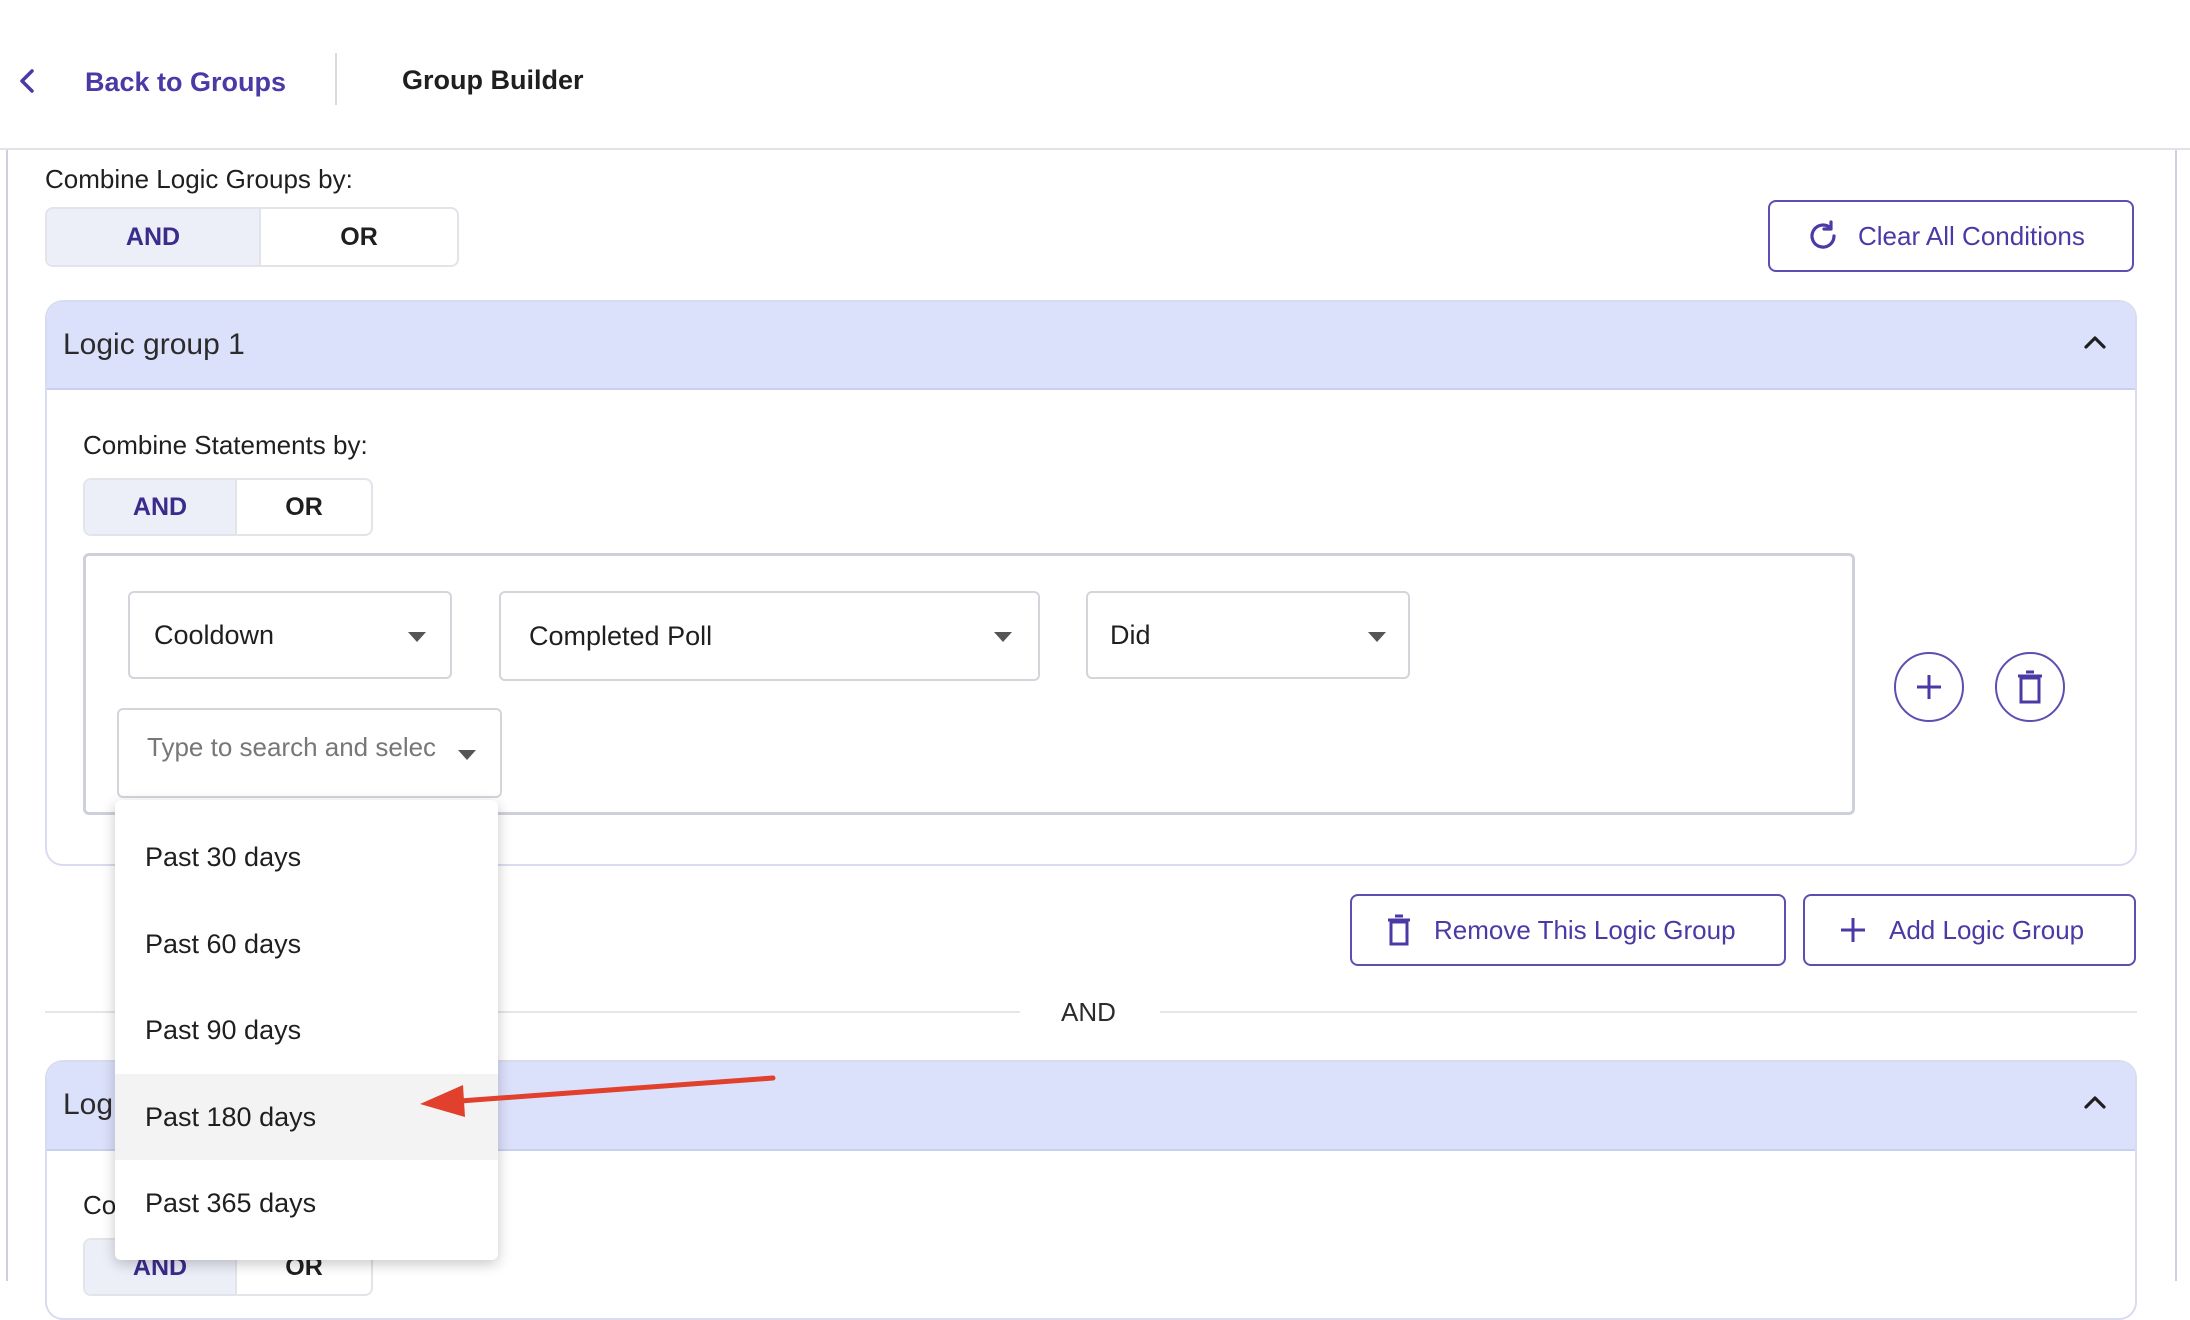 Image resolution: width=2190 pixels, height=1320 pixels. What do you see at coordinates (185, 82) in the screenshot?
I see `back-to-groups-link: Back to Groups` at bounding box center [185, 82].